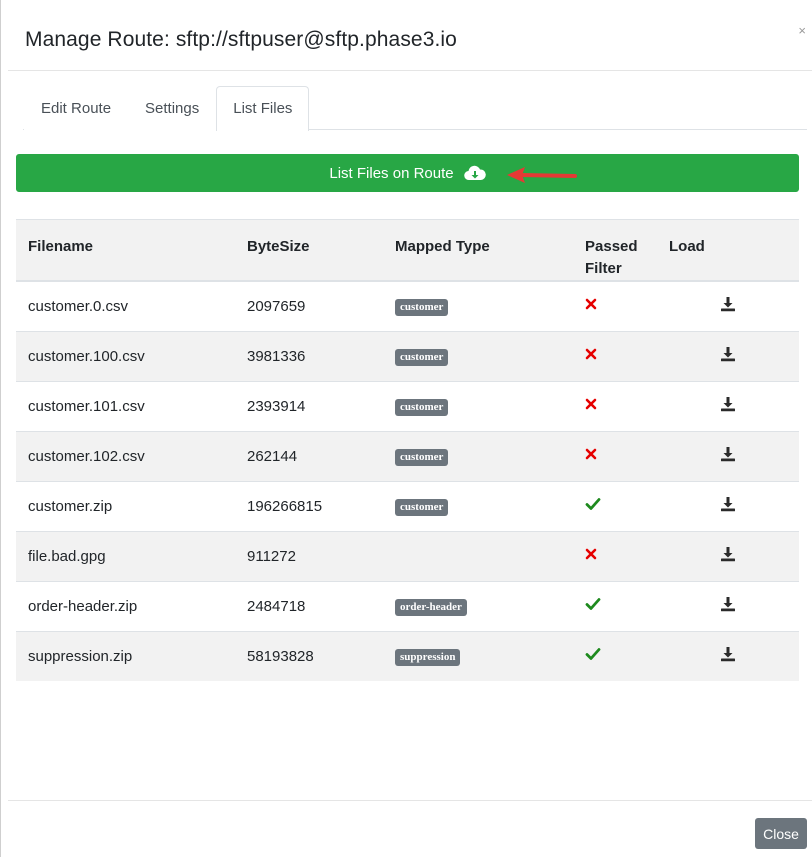 This screenshot has width=812, height=857. What do you see at coordinates (431, 607) in the screenshot?
I see `mapped-type-badge: order-header` at bounding box center [431, 607].